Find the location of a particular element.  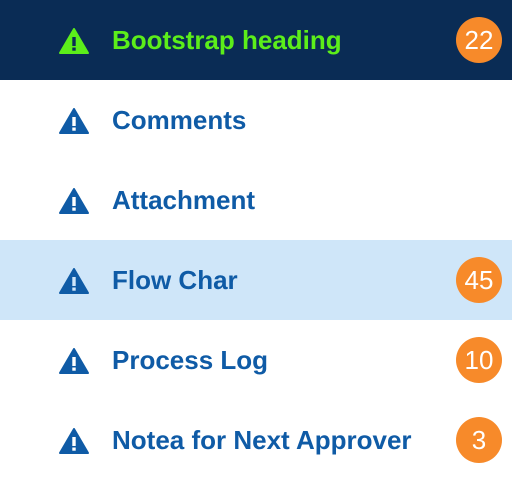

count-badge: 3 is located at coordinates (479, 440).